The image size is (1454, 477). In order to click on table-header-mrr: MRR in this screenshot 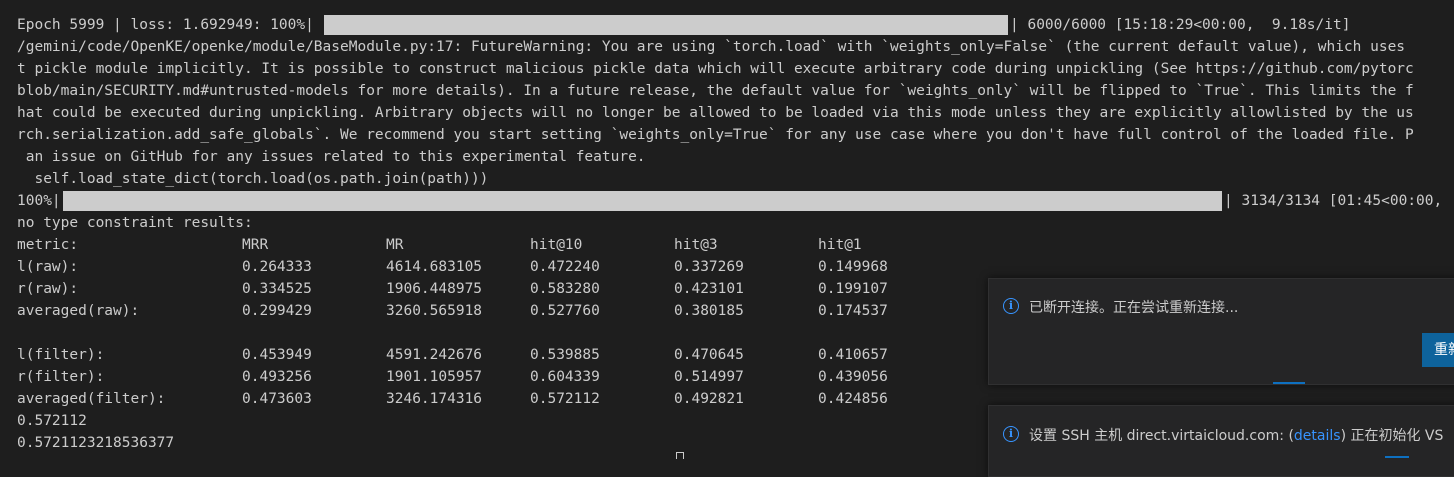, I will do `click(255, 245)`.